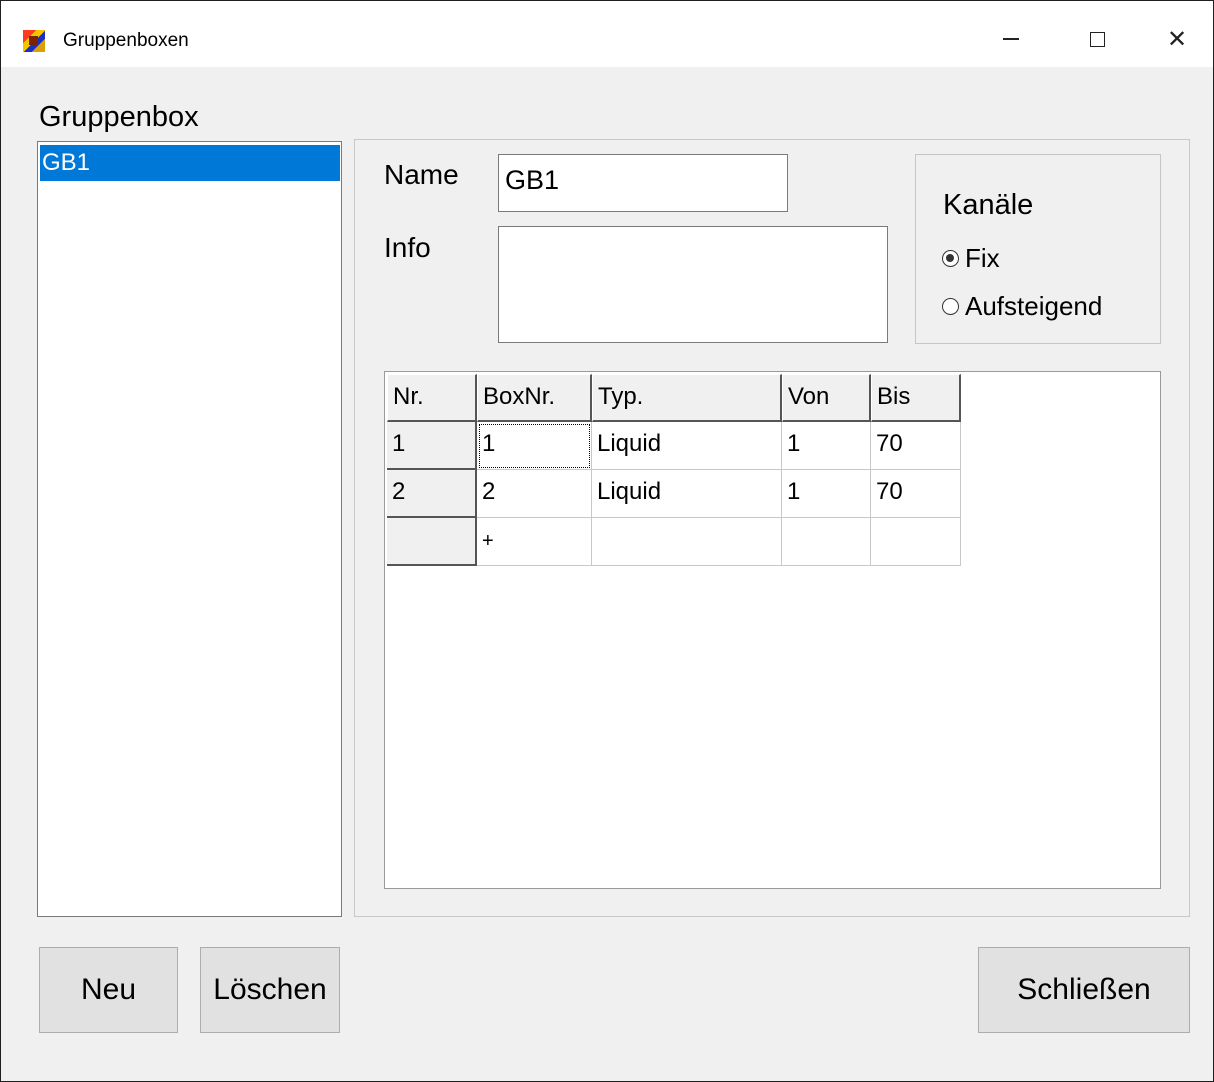  Describe the element at coordinates (270, 990) in the screenshot. I see `delete-button: Löschen` at that location.